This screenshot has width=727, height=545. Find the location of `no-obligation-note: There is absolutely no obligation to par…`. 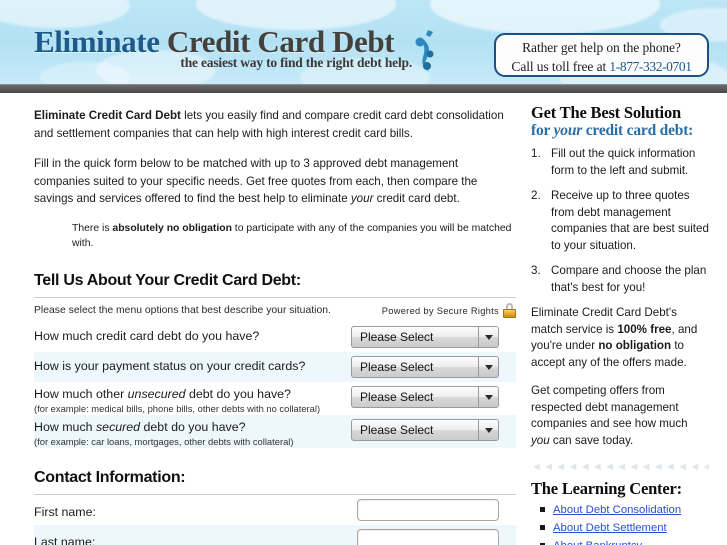

no-obligation-note: There is absolutely no obligation to par… is located at coordinates (275, 236).